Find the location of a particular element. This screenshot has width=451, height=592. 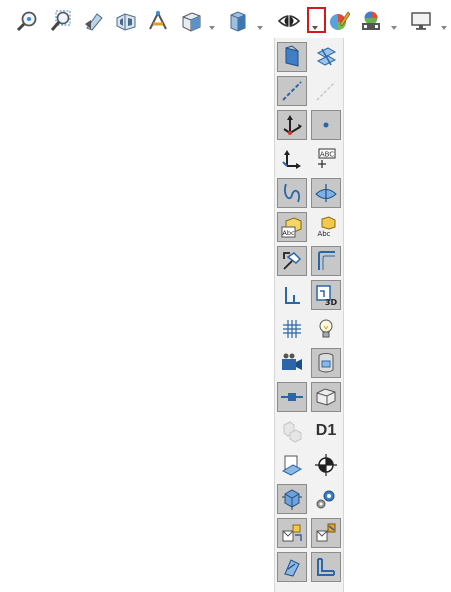

view-live-section-planes-icon is located at coordinates (292, 465).